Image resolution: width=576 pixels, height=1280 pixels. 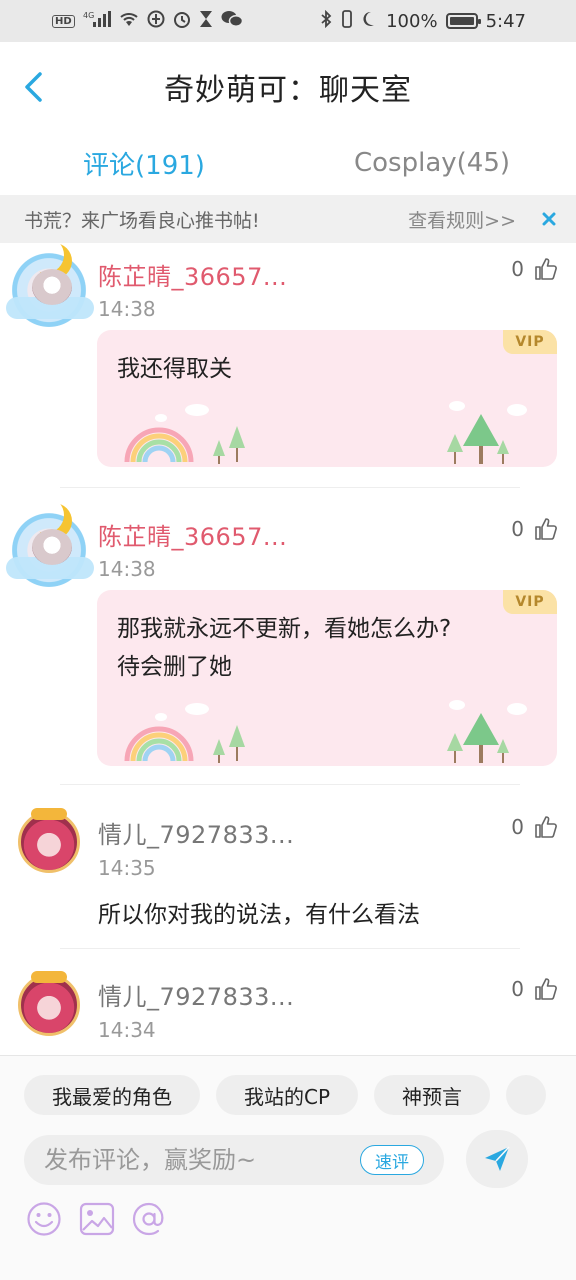 I want to click on vibrate-icon, so click(x=347, y=21).